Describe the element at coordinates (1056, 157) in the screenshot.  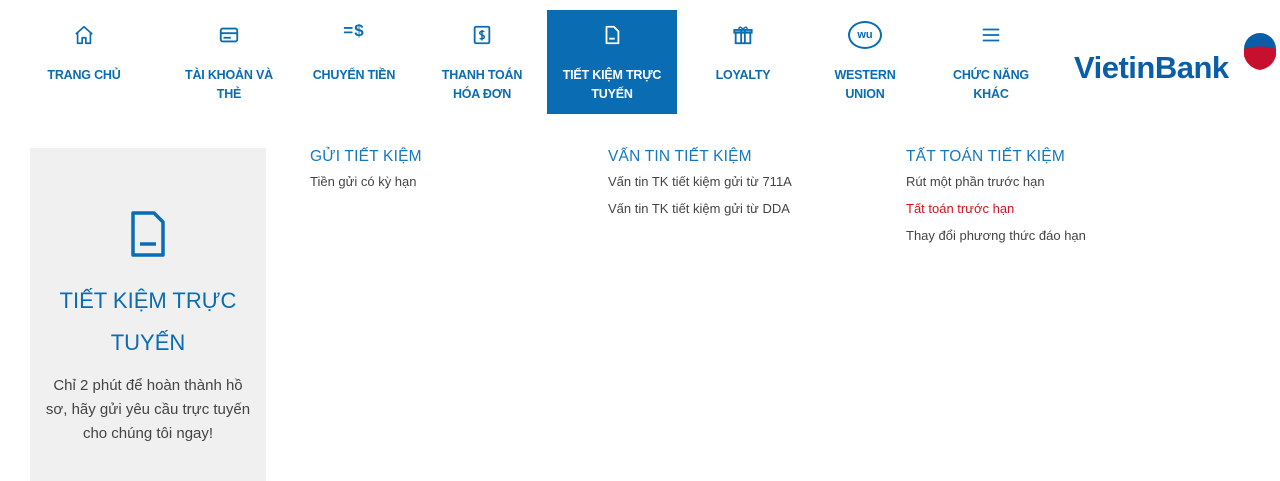
I see `menu-column-title: TẤT TOÁN TIẾT KIỆM` at that location.